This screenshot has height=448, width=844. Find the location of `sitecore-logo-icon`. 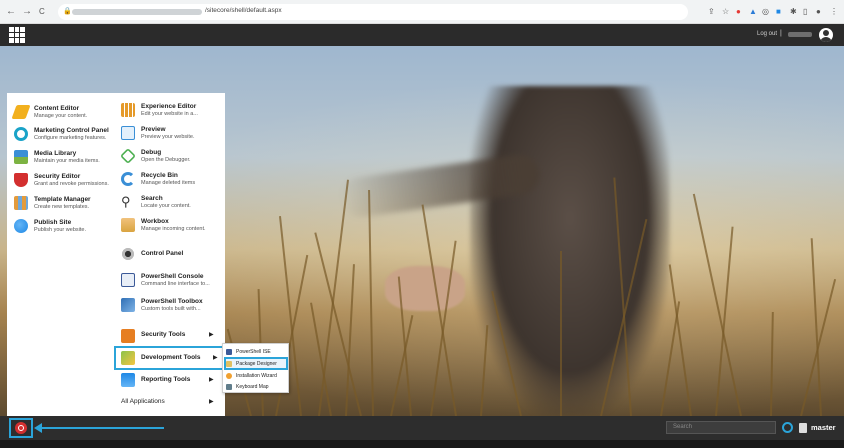

sitecore-logo-icon is located at coordinates (21, 428).